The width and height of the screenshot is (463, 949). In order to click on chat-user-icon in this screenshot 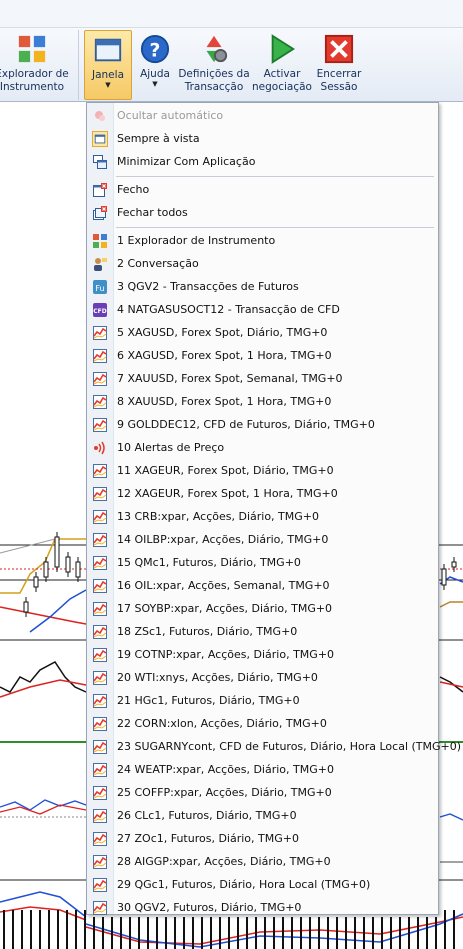, I will do `click(100, 264)`.